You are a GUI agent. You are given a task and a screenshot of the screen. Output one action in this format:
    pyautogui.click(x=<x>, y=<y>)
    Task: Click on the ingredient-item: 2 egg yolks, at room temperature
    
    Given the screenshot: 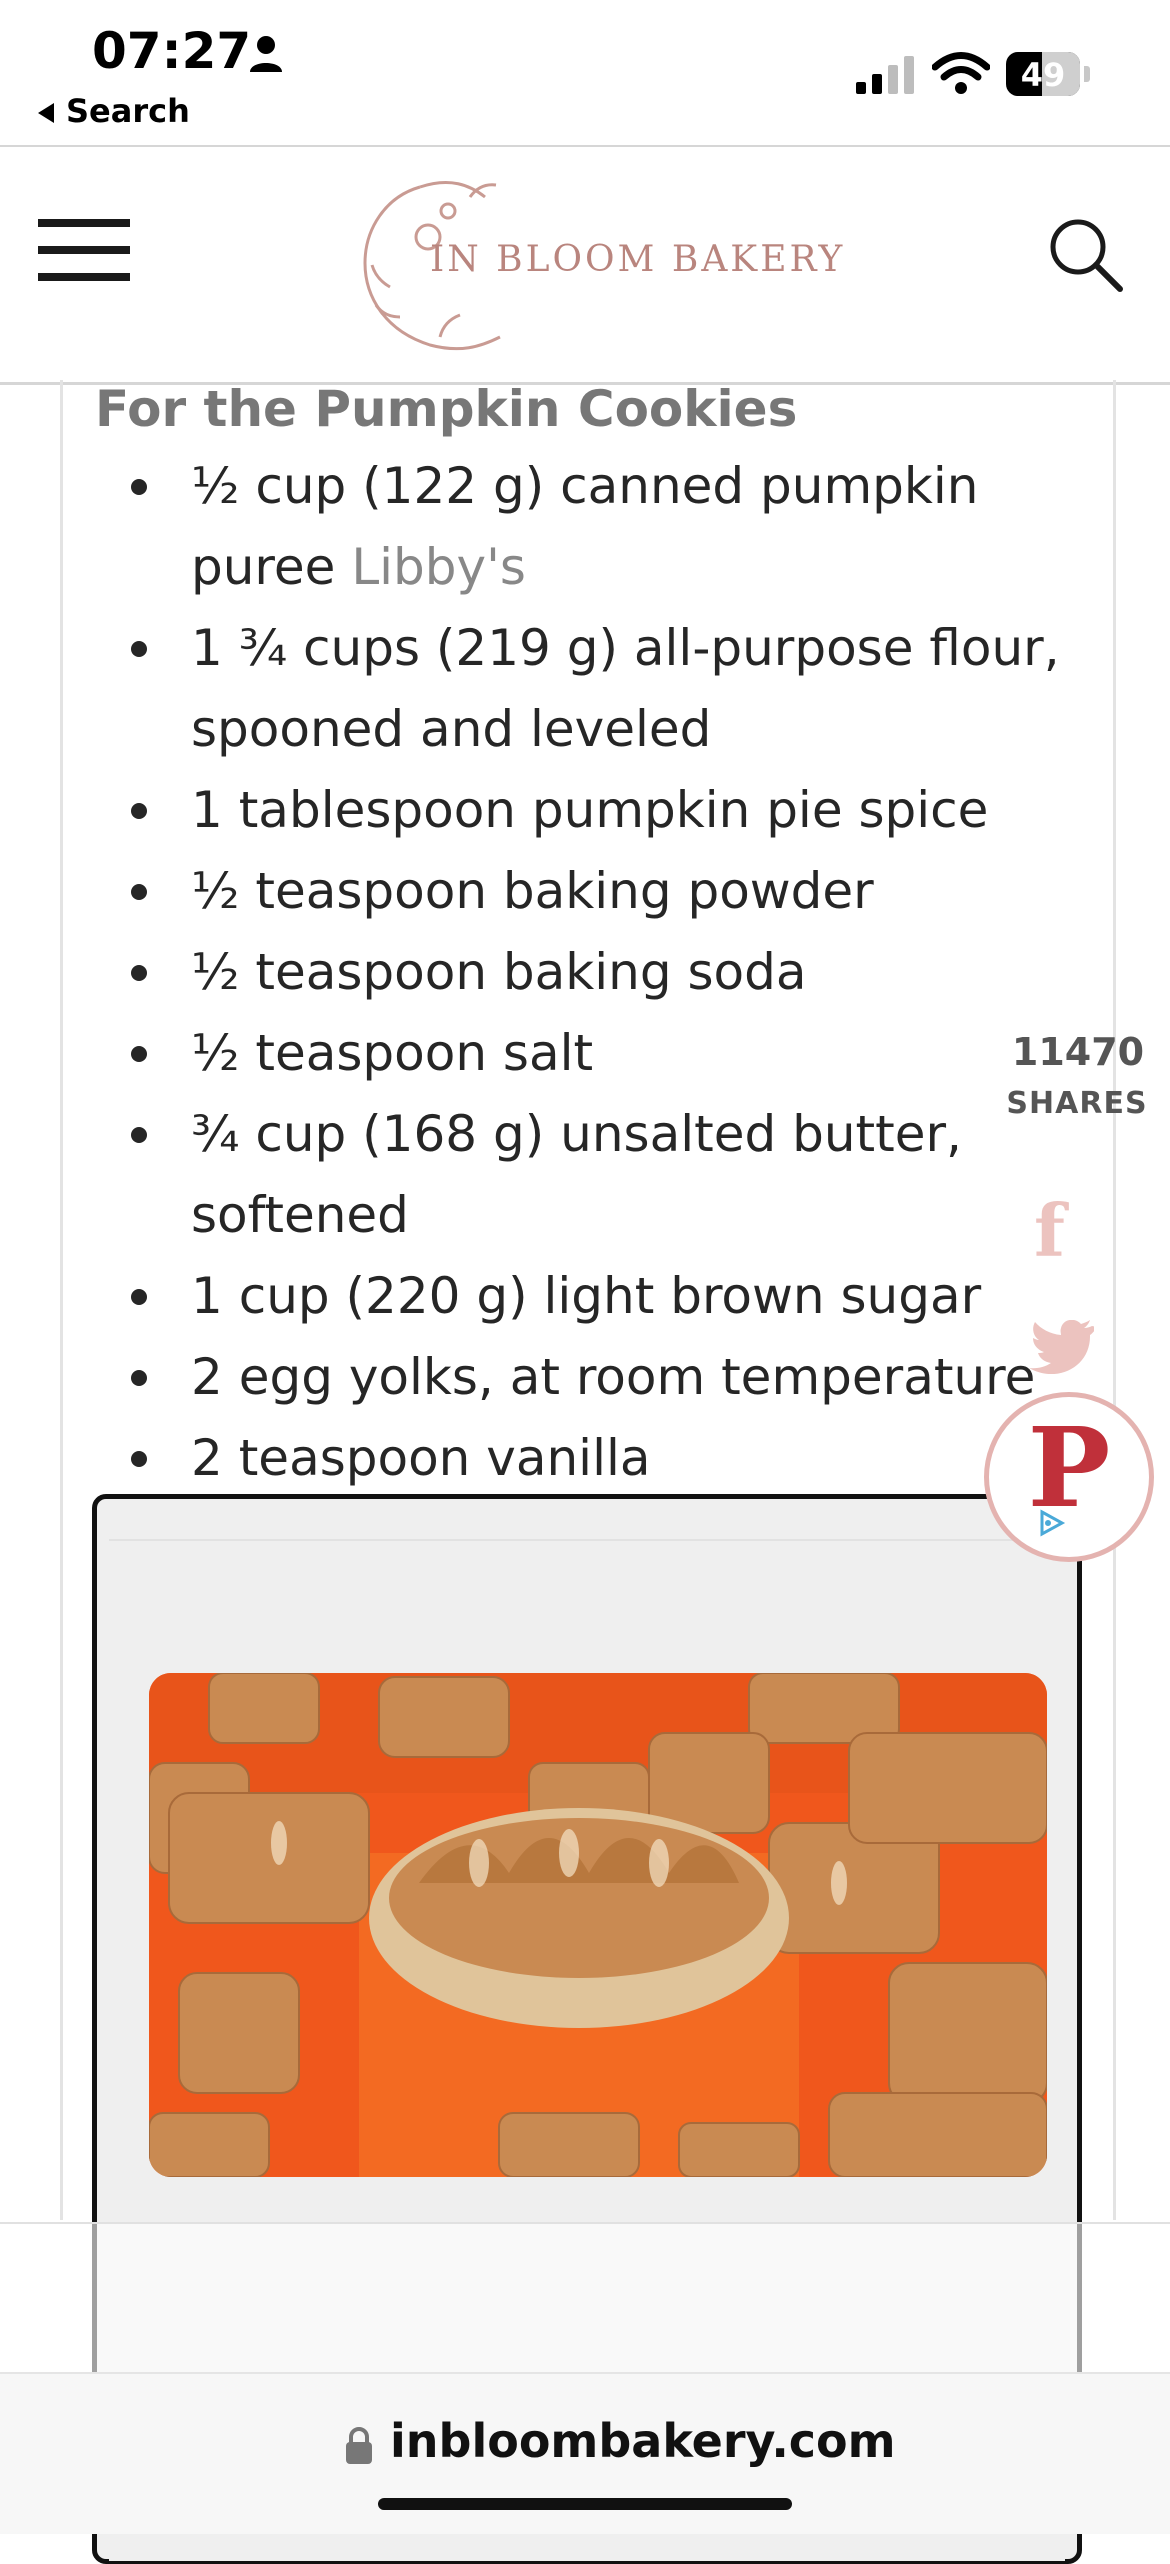 What is the action you would take?
    pyautogui.click(x=611, y=1377)
    